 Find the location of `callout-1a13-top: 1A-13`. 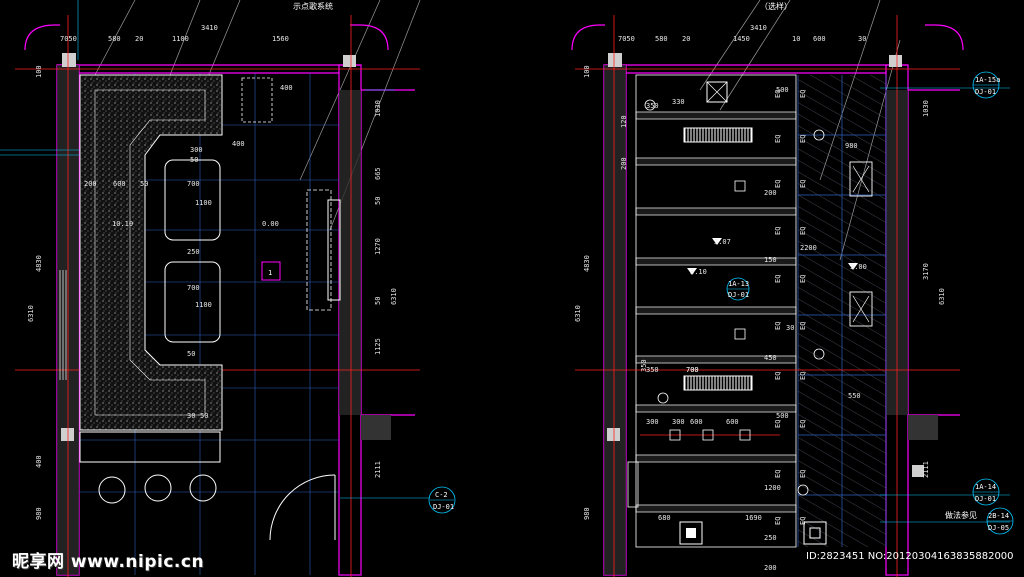

callout-1a13-top: 1A-13 is located at coordinates (738, 284).